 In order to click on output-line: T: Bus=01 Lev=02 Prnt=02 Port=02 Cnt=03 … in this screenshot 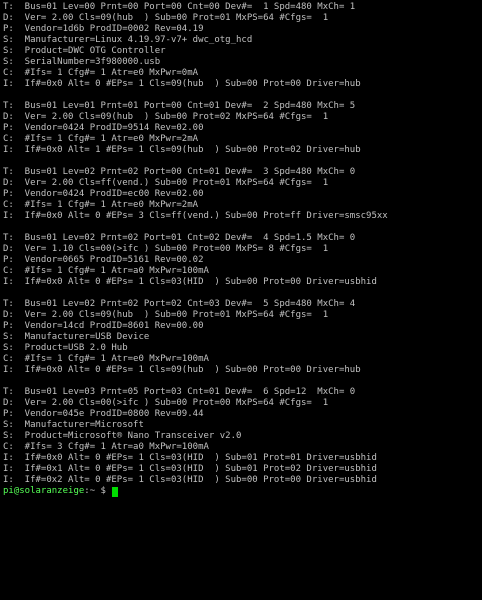, I will do `click(179, 304)`.